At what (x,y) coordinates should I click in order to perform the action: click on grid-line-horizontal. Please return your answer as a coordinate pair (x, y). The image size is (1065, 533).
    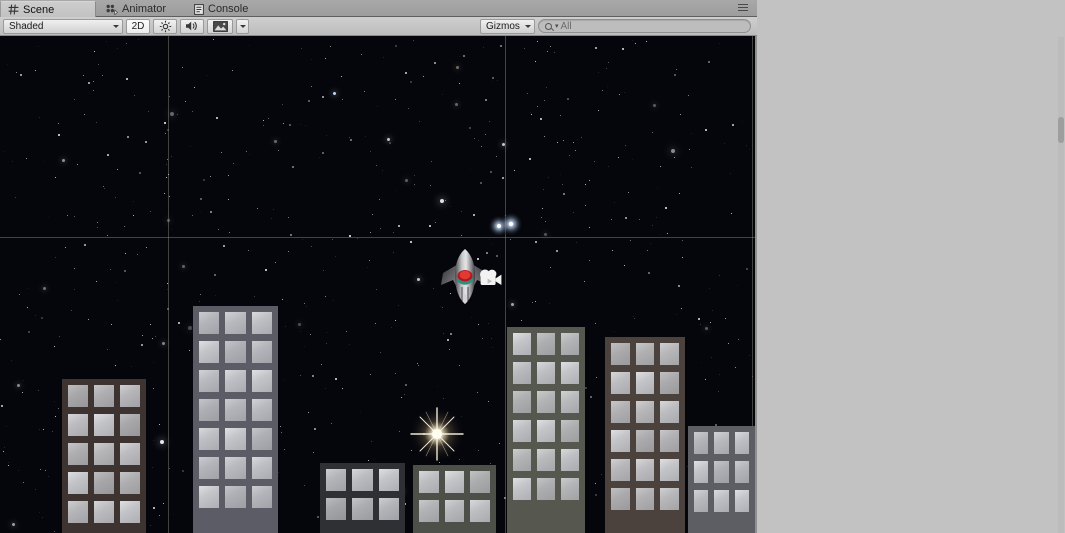
    Looking at the image, I should click on (377, 237).